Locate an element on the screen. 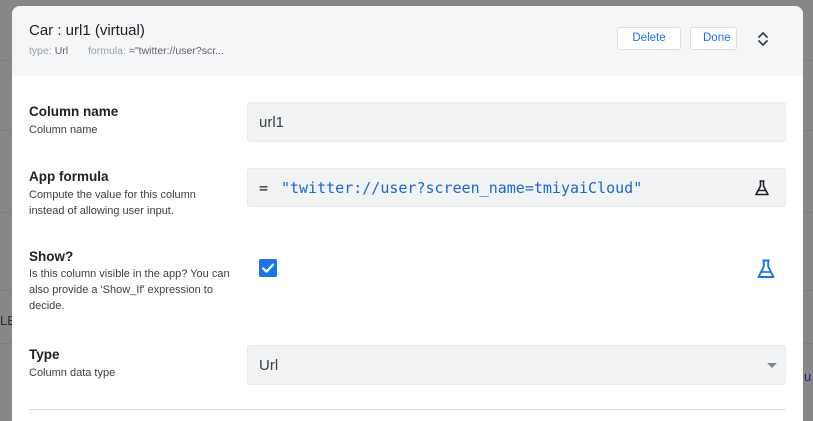 This screenshot has height=421, width=813. show-label: Show? is located at coordinates (51, 256).